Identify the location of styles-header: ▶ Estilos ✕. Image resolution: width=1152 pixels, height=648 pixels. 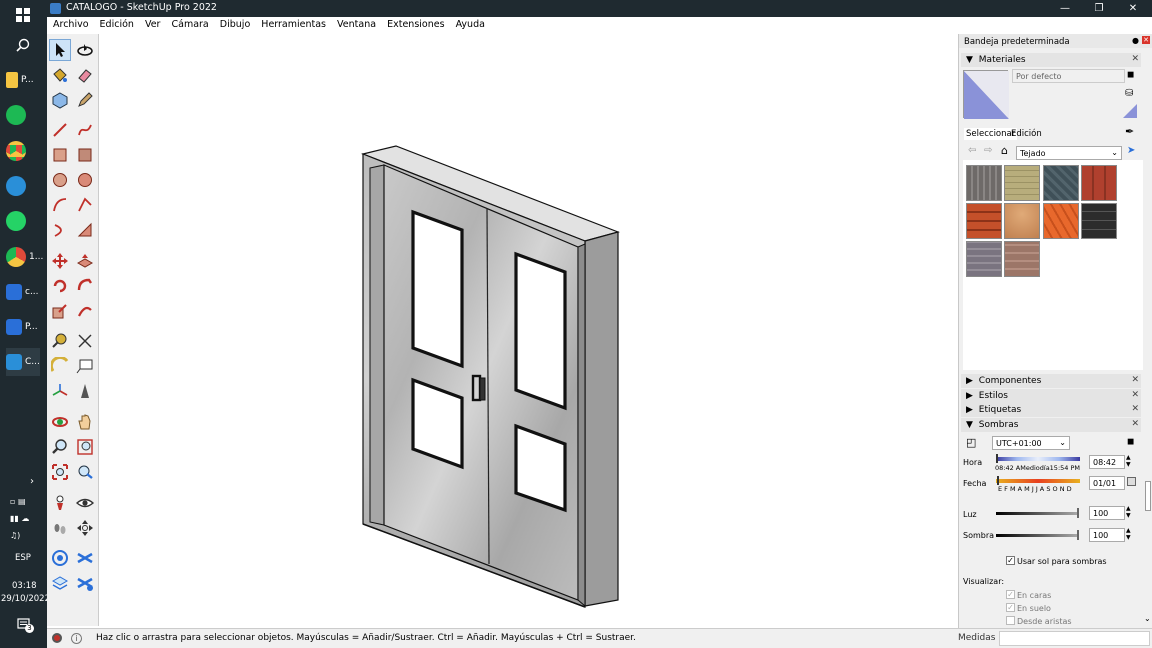
(1051, 396).